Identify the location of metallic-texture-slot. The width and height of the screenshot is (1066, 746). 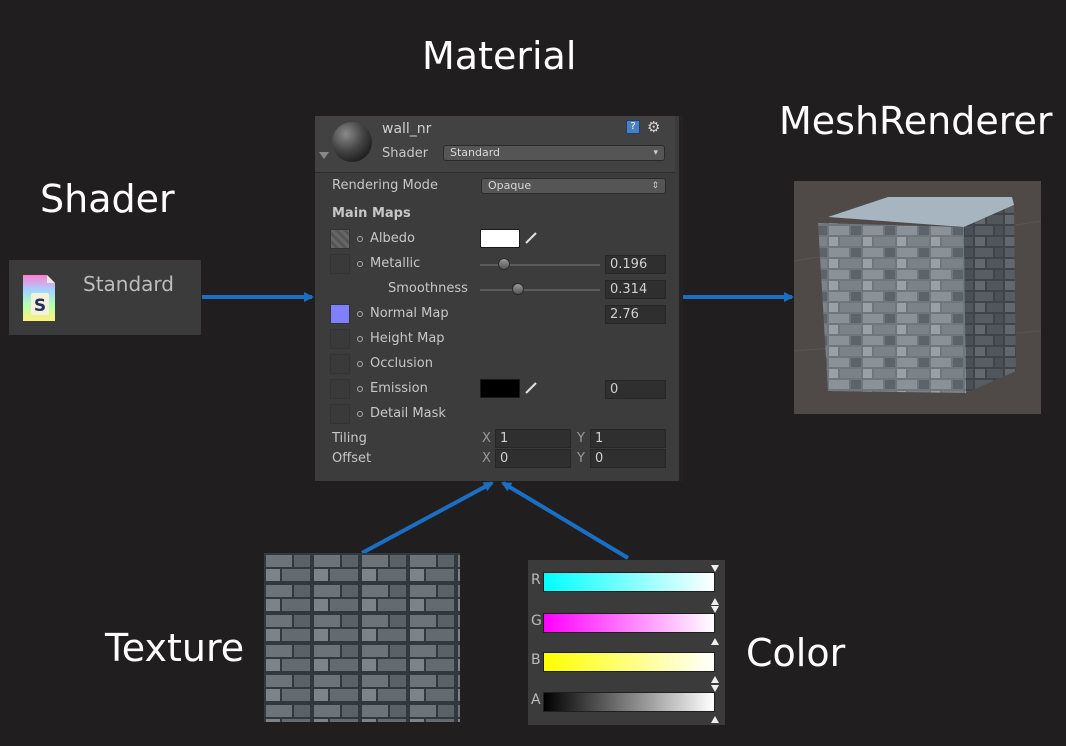
(340, 264).